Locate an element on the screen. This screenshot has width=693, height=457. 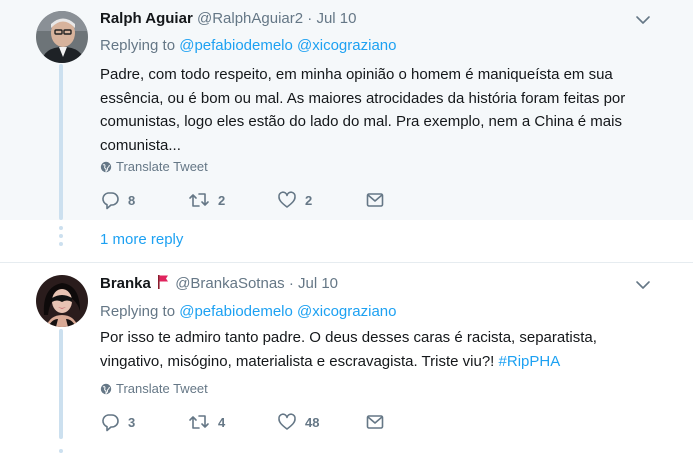
hashtag-link: #RipPHA is located at coordinates (530, 361).